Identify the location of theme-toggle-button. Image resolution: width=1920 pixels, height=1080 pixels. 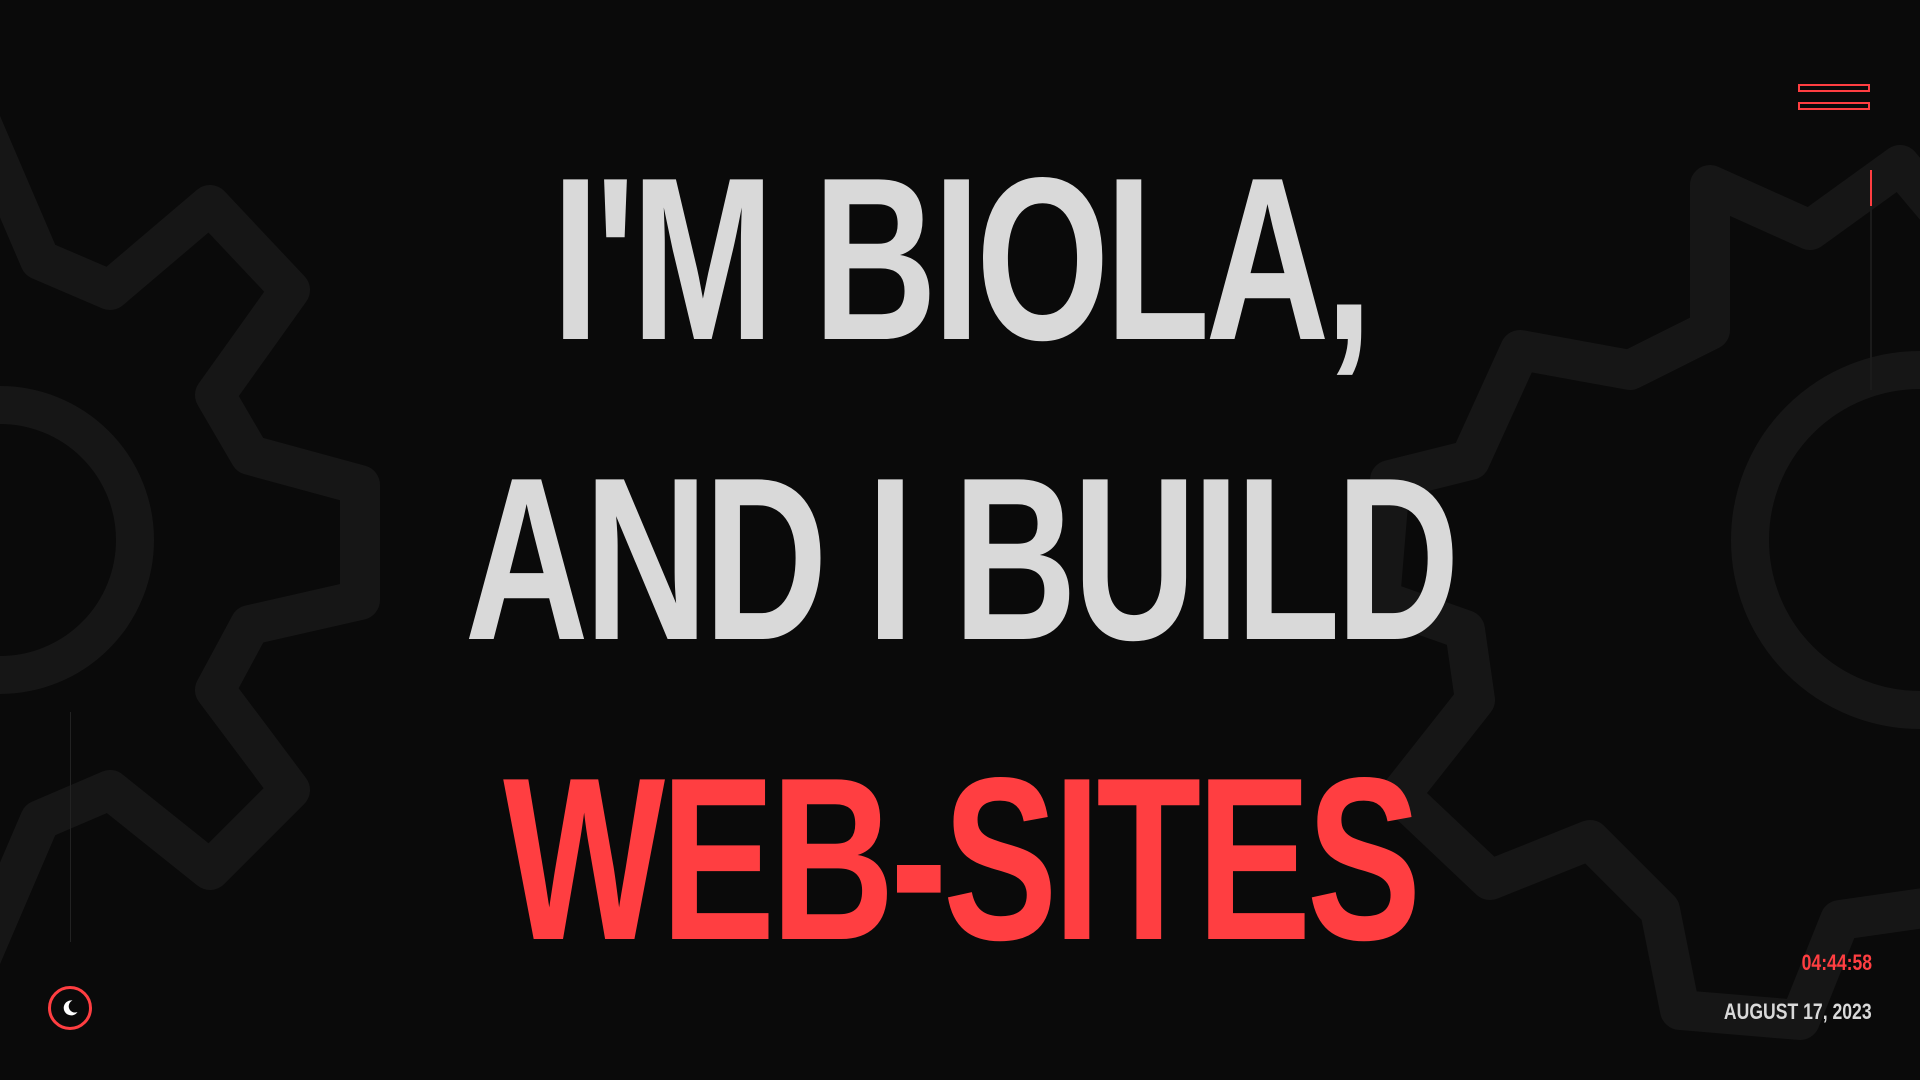
(70, 1008).